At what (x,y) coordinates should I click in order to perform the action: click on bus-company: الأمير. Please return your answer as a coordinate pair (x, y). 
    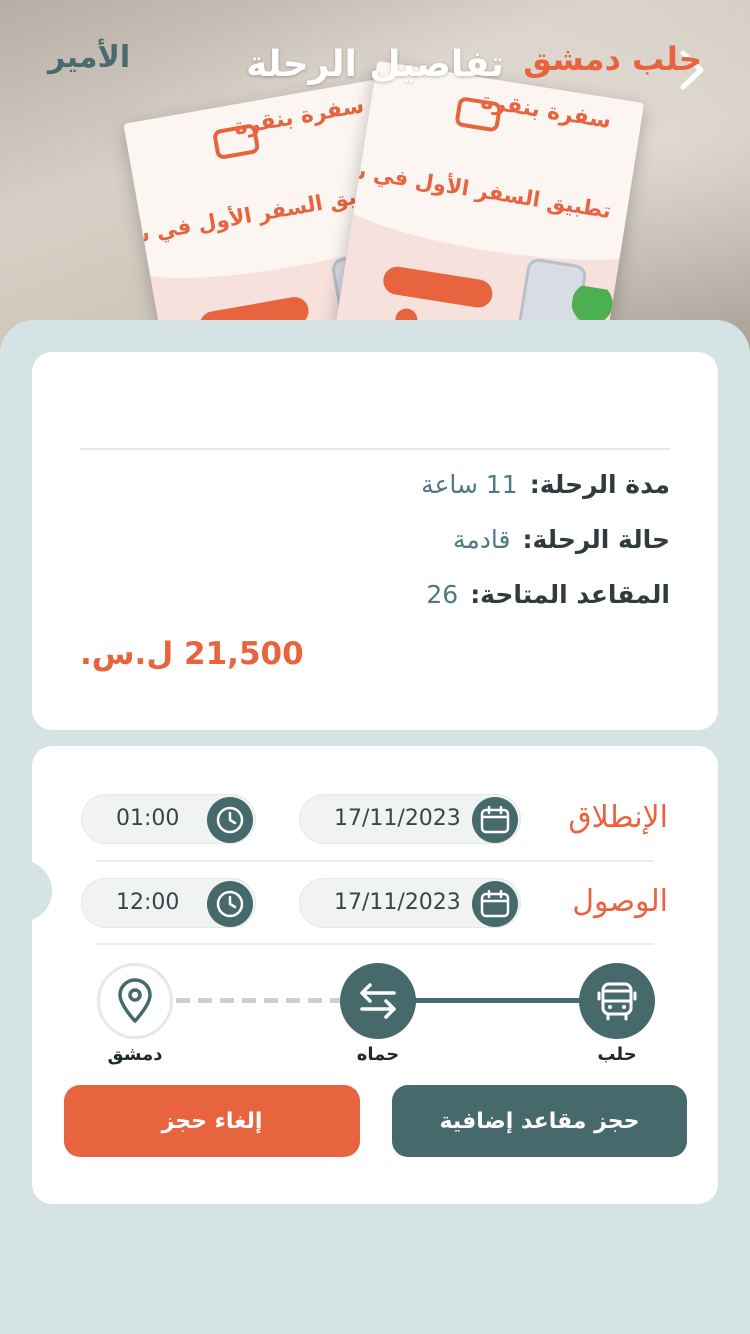
    Looking at the image, I should click on (89, 57).